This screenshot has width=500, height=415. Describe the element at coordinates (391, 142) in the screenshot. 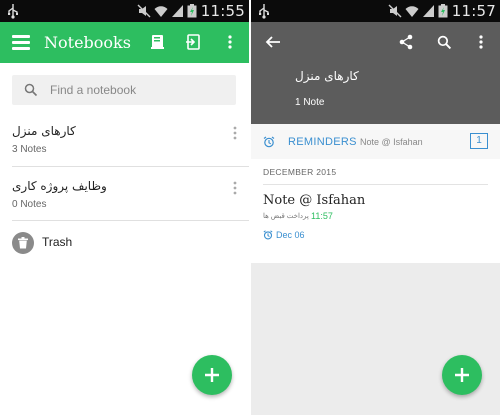

I see `reminders-note: Note @ Isfahan` at that location.